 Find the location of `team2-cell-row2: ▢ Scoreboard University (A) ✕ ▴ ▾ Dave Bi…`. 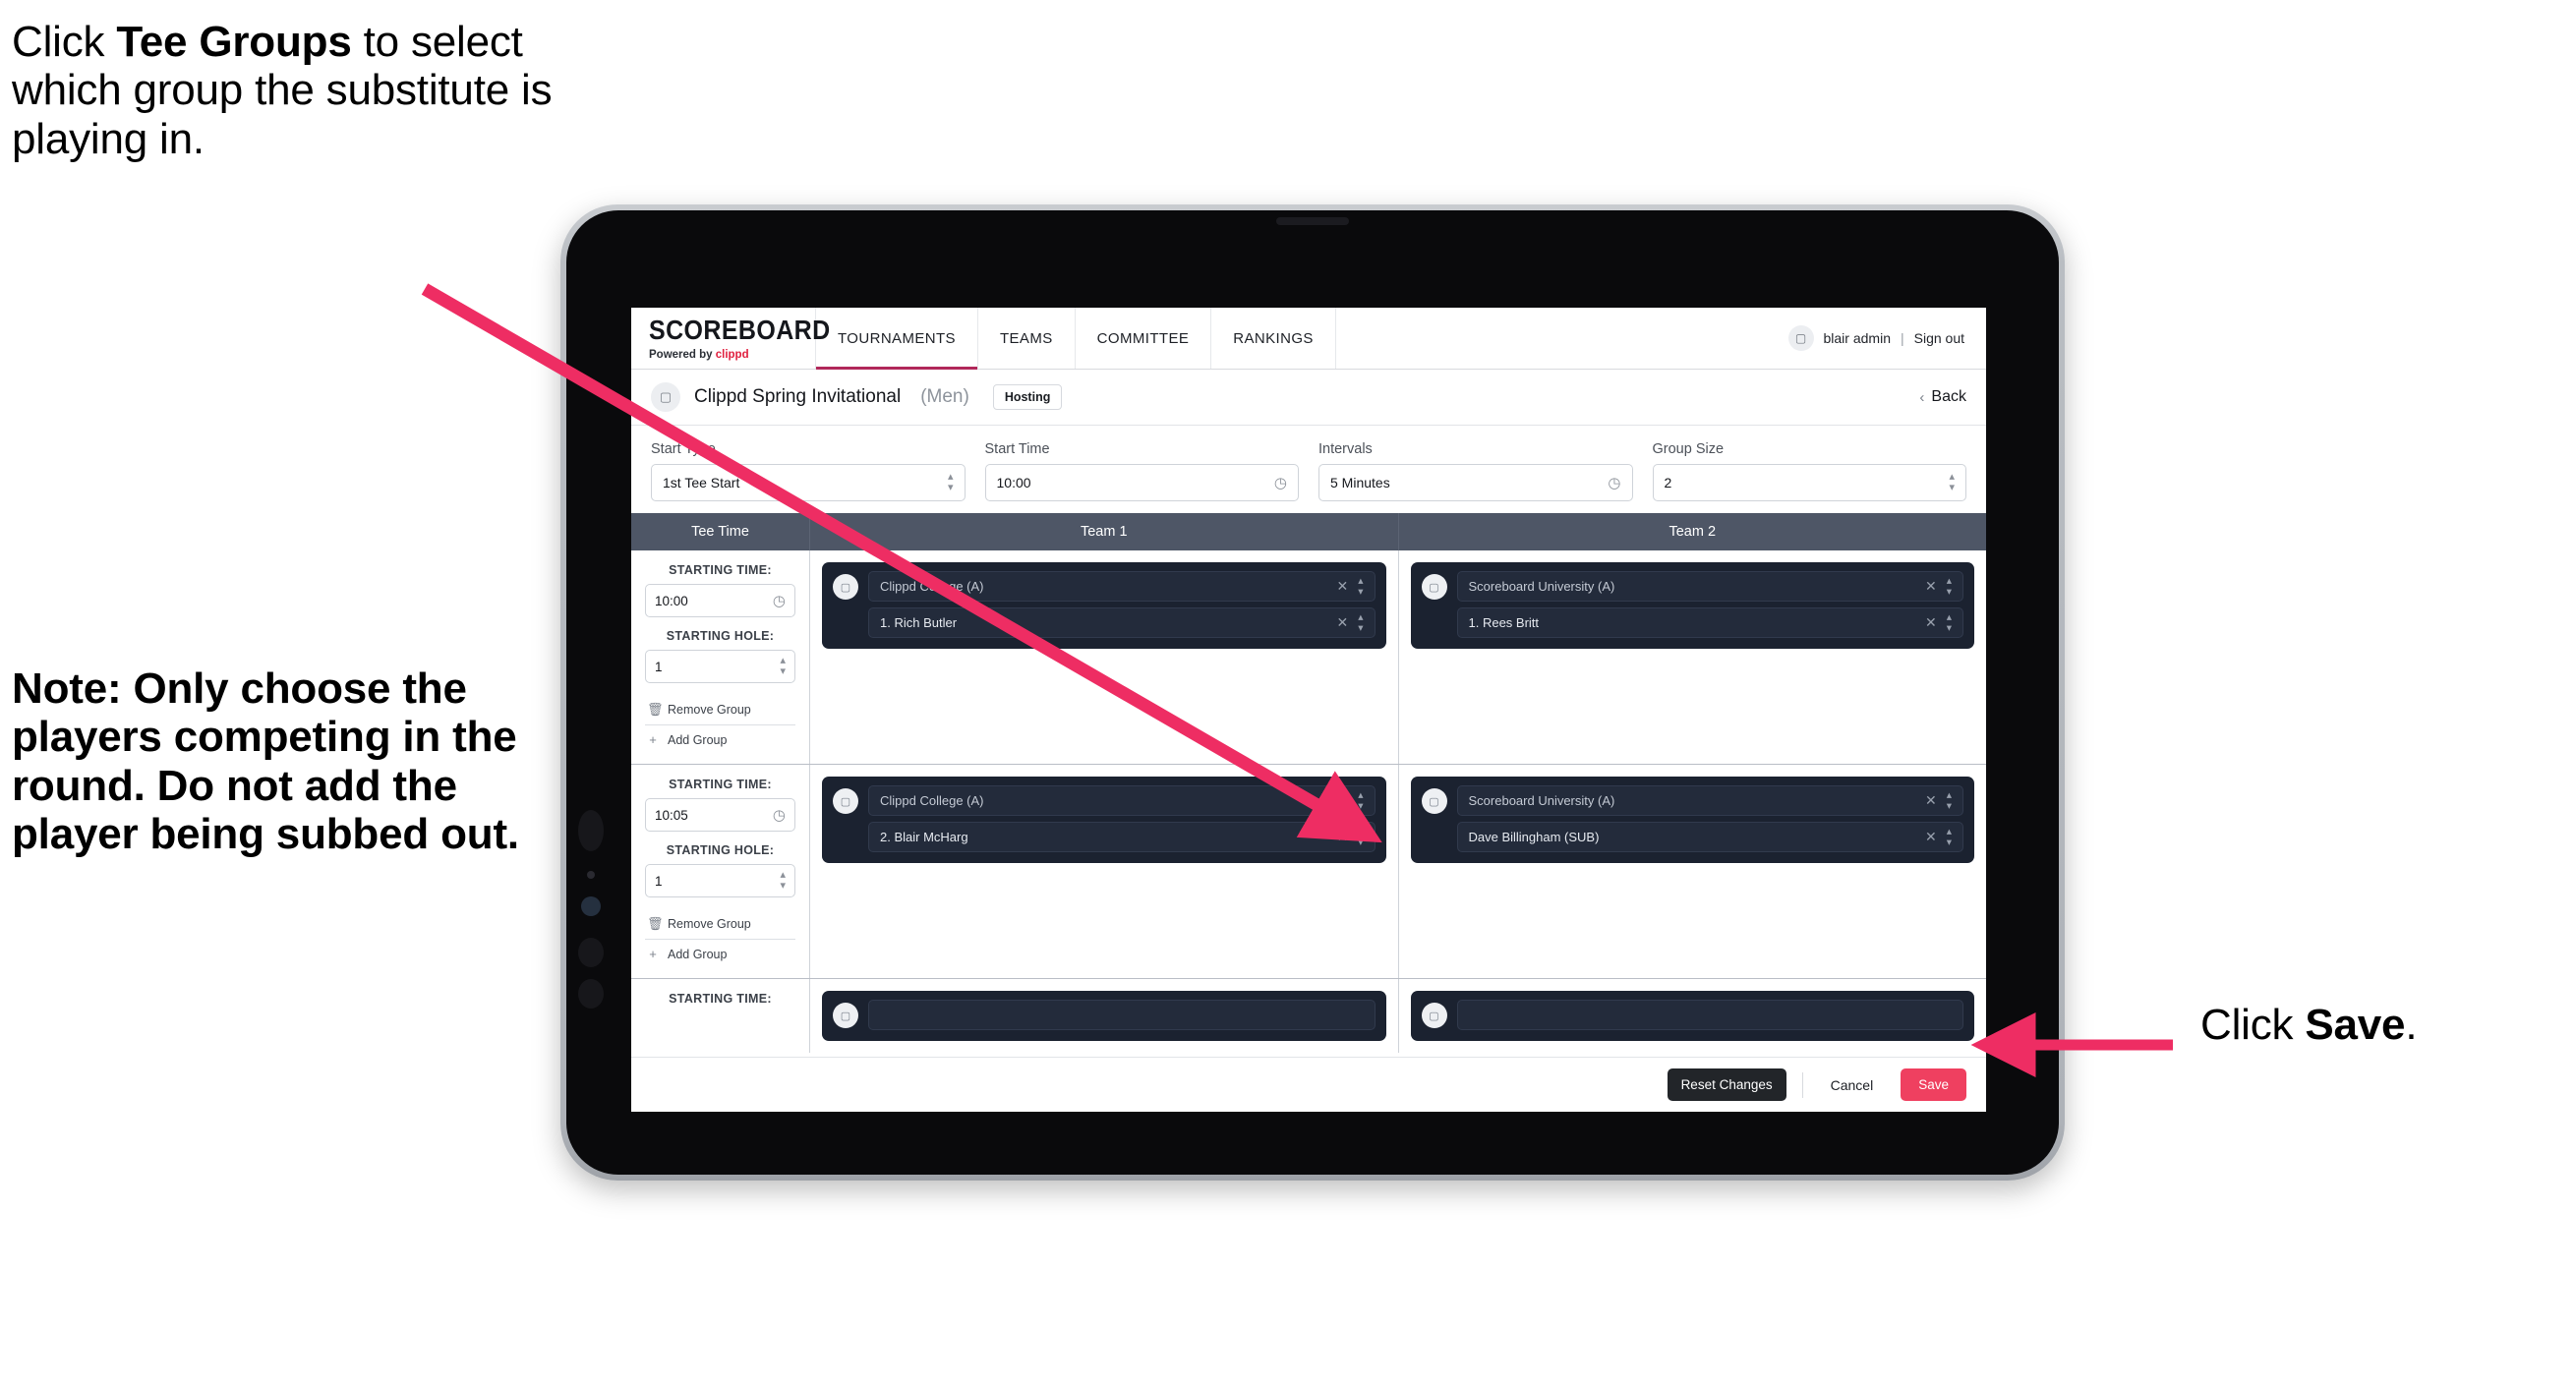

team2-cell-row2: ▢ Scoreboard University (A) ✕ ▴ ▾ Dave Bi… is located at coordinates (1693, 872).